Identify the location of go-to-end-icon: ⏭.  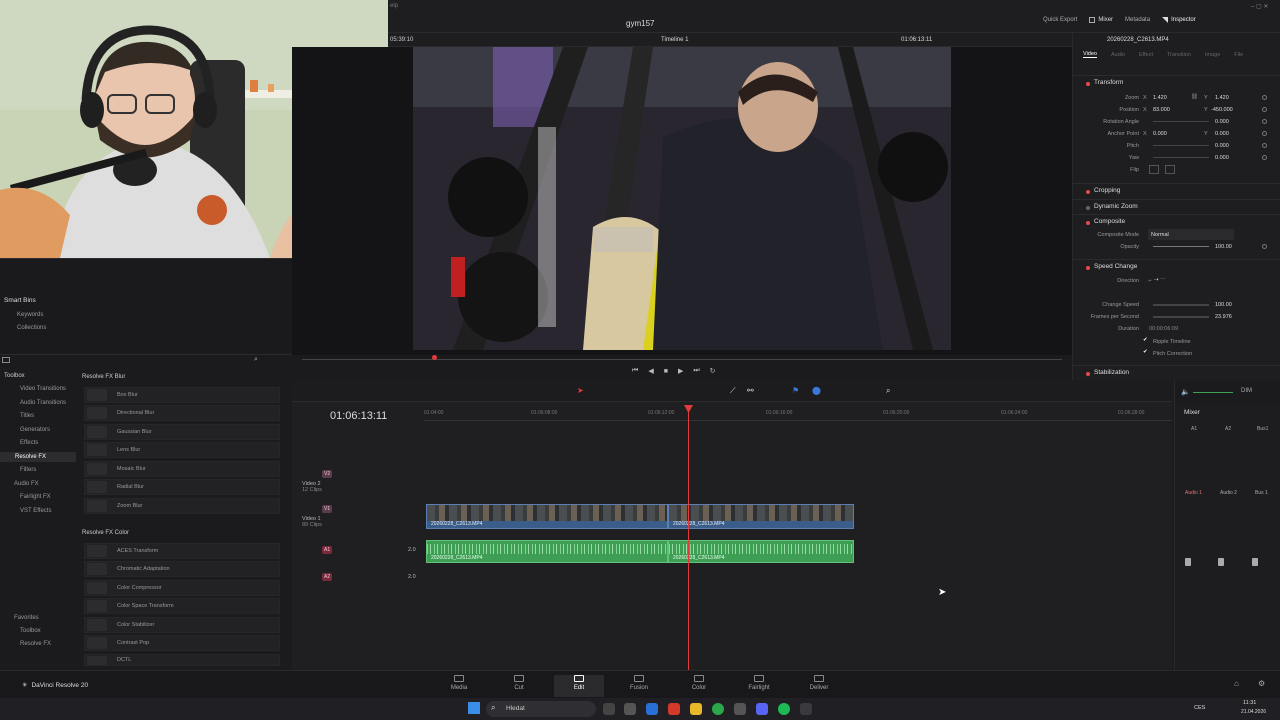
(696, 371).